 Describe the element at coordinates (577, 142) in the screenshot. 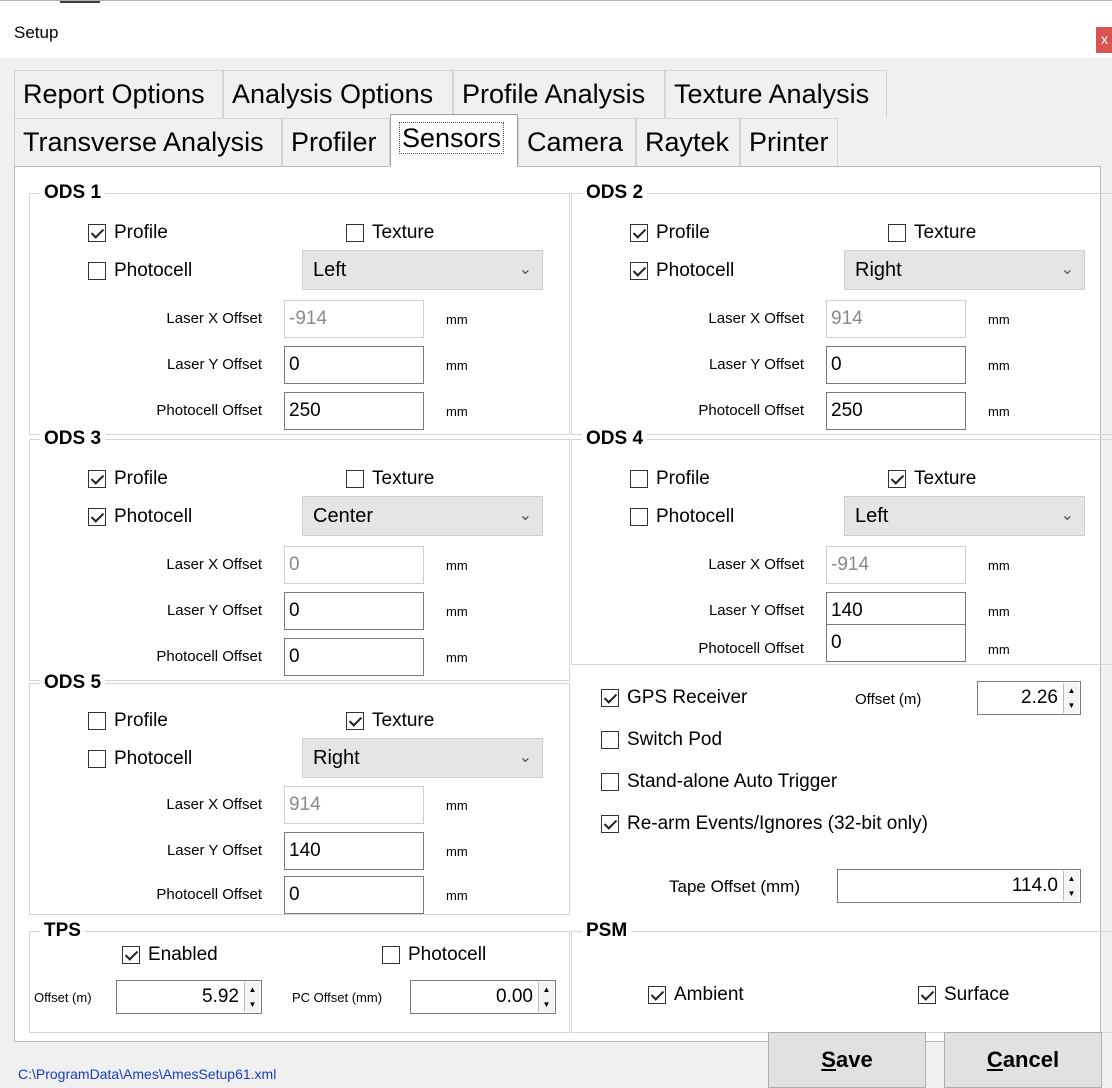

I see `tab-camera: Camera` at that location.